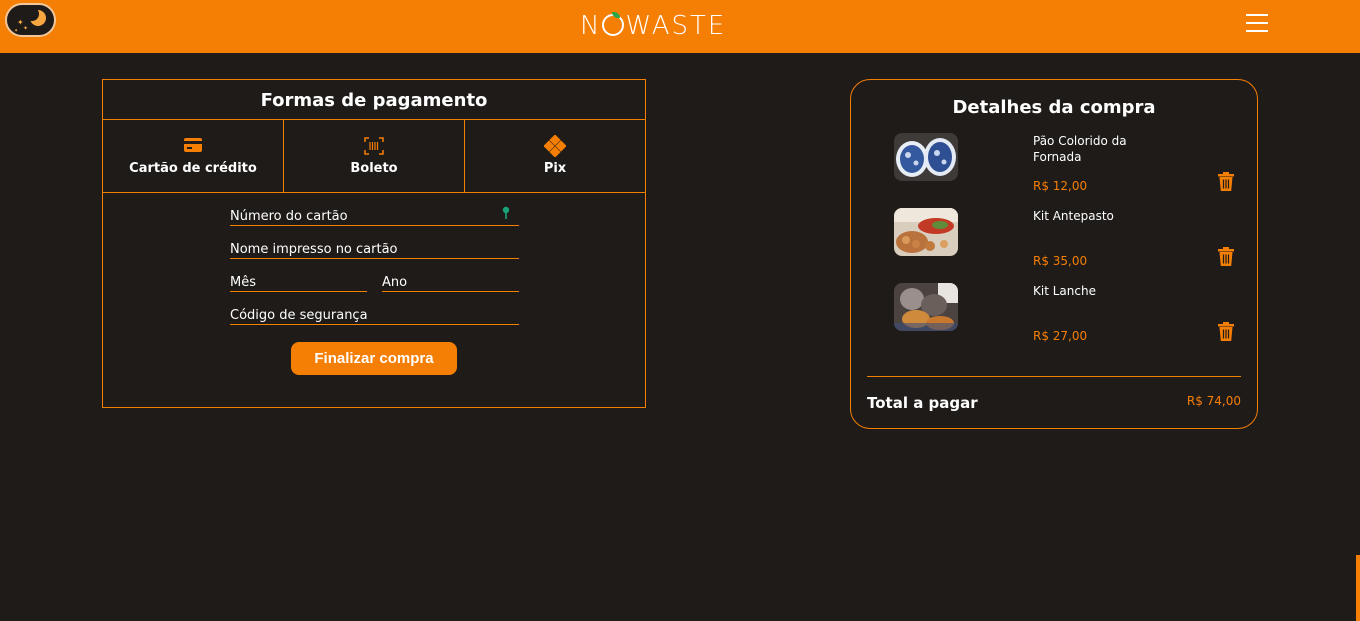 The image size is (1360, 621). Describe the element at coordinates (374, 168) in the screenshot. I see `tab-boleto-label: Boleto` at that location.